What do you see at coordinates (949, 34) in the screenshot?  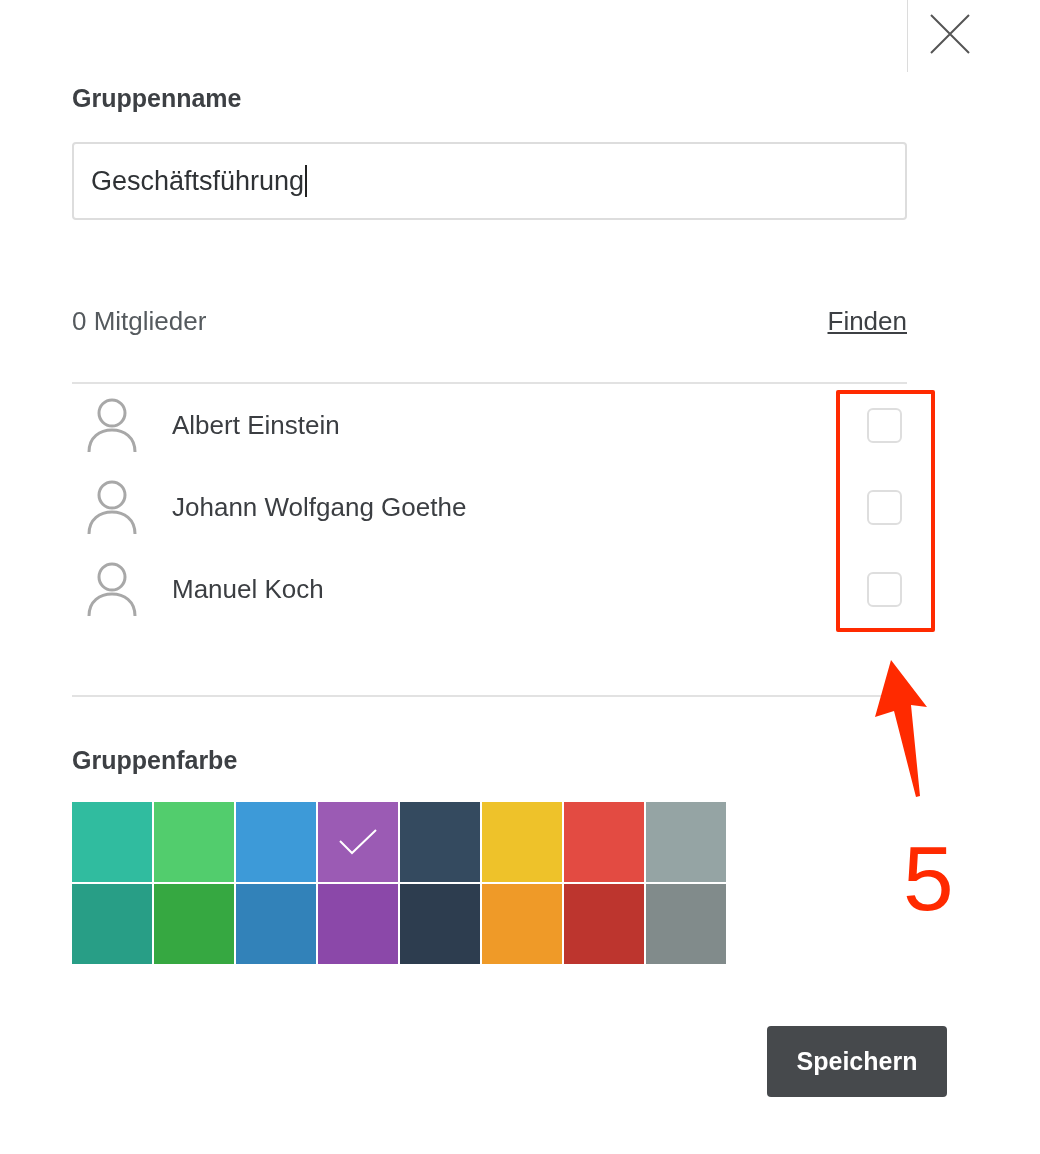 I see `close-icon` at bounding box center [949, 34].